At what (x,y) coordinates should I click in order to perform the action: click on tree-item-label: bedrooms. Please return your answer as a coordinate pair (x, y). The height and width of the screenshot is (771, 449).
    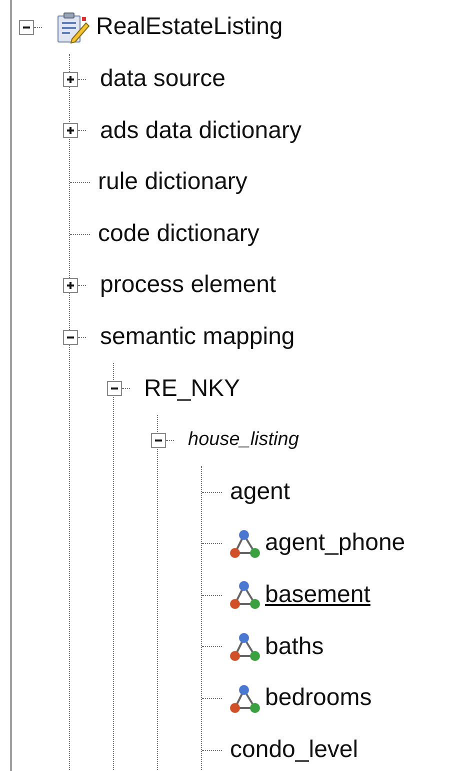
    Looking at the image, I should click on (318, 698).